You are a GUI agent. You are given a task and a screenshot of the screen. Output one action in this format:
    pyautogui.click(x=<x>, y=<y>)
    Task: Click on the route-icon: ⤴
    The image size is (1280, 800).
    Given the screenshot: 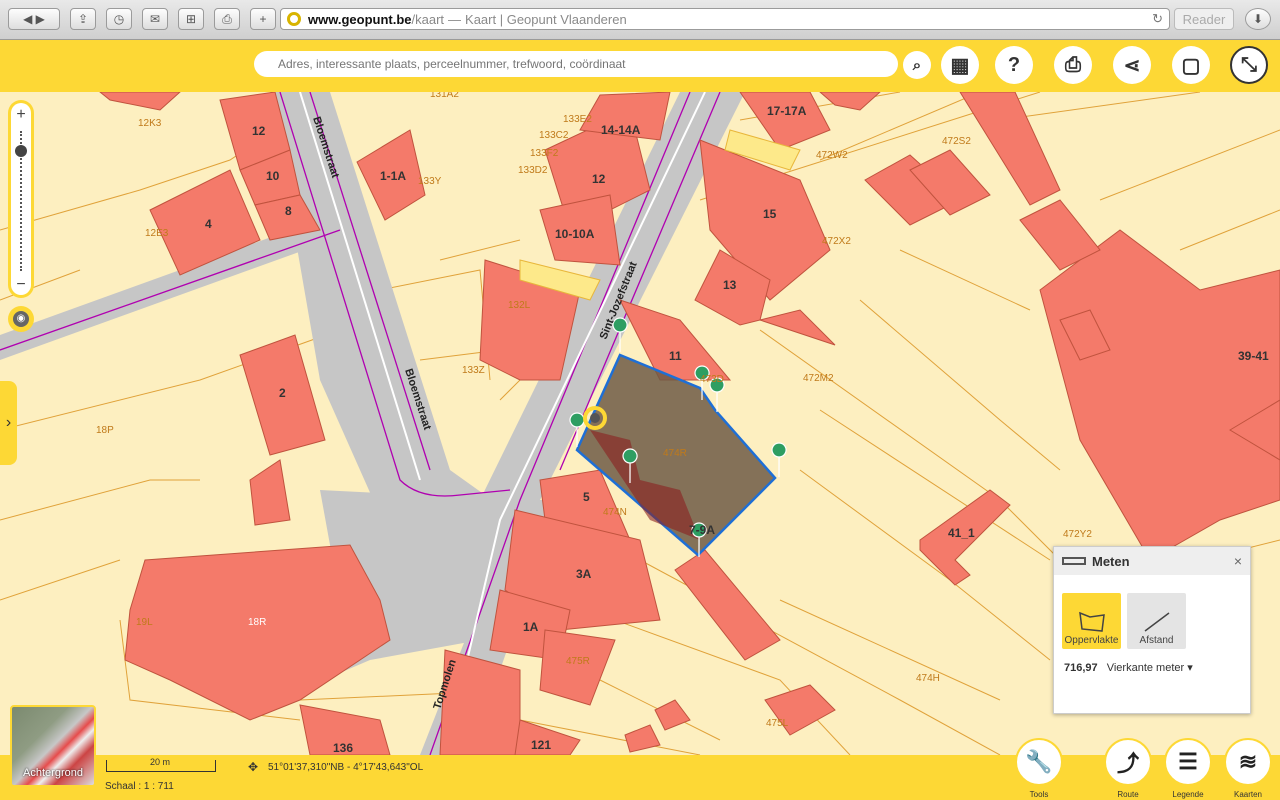 What is the action you would take?
    pyautogui.click(x=1127, y=763)
    